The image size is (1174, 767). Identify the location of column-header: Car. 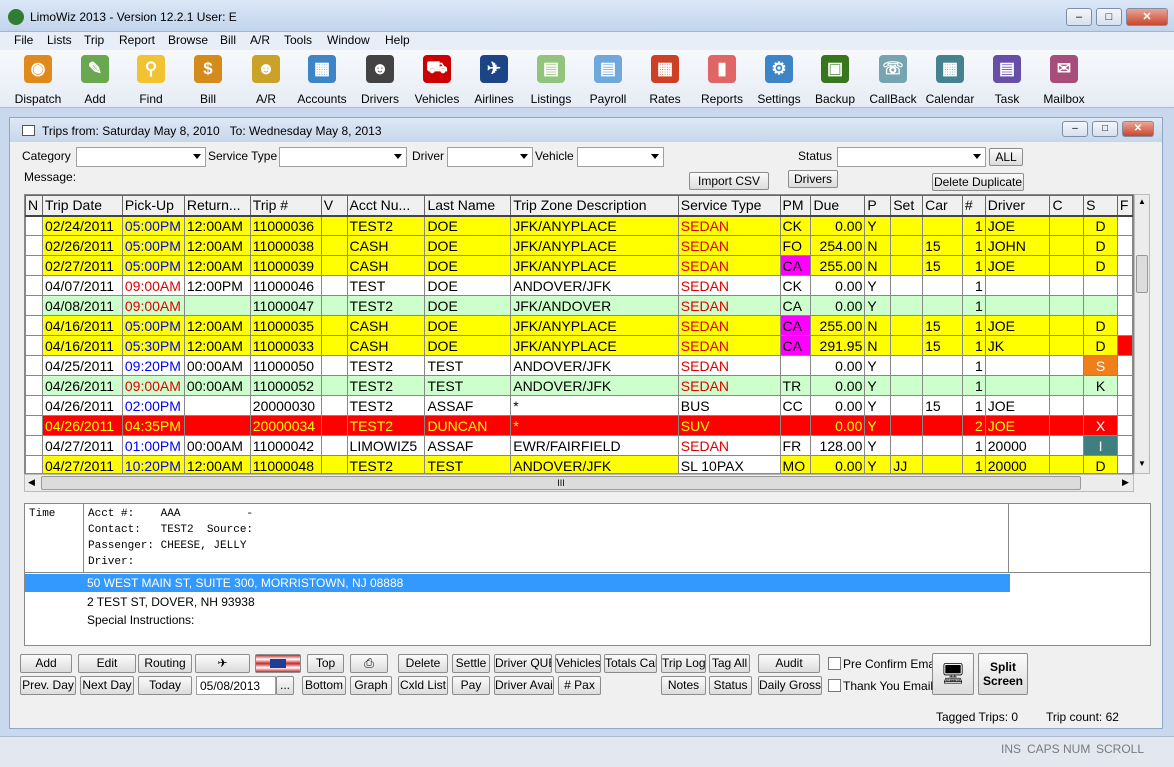
(942, 206).